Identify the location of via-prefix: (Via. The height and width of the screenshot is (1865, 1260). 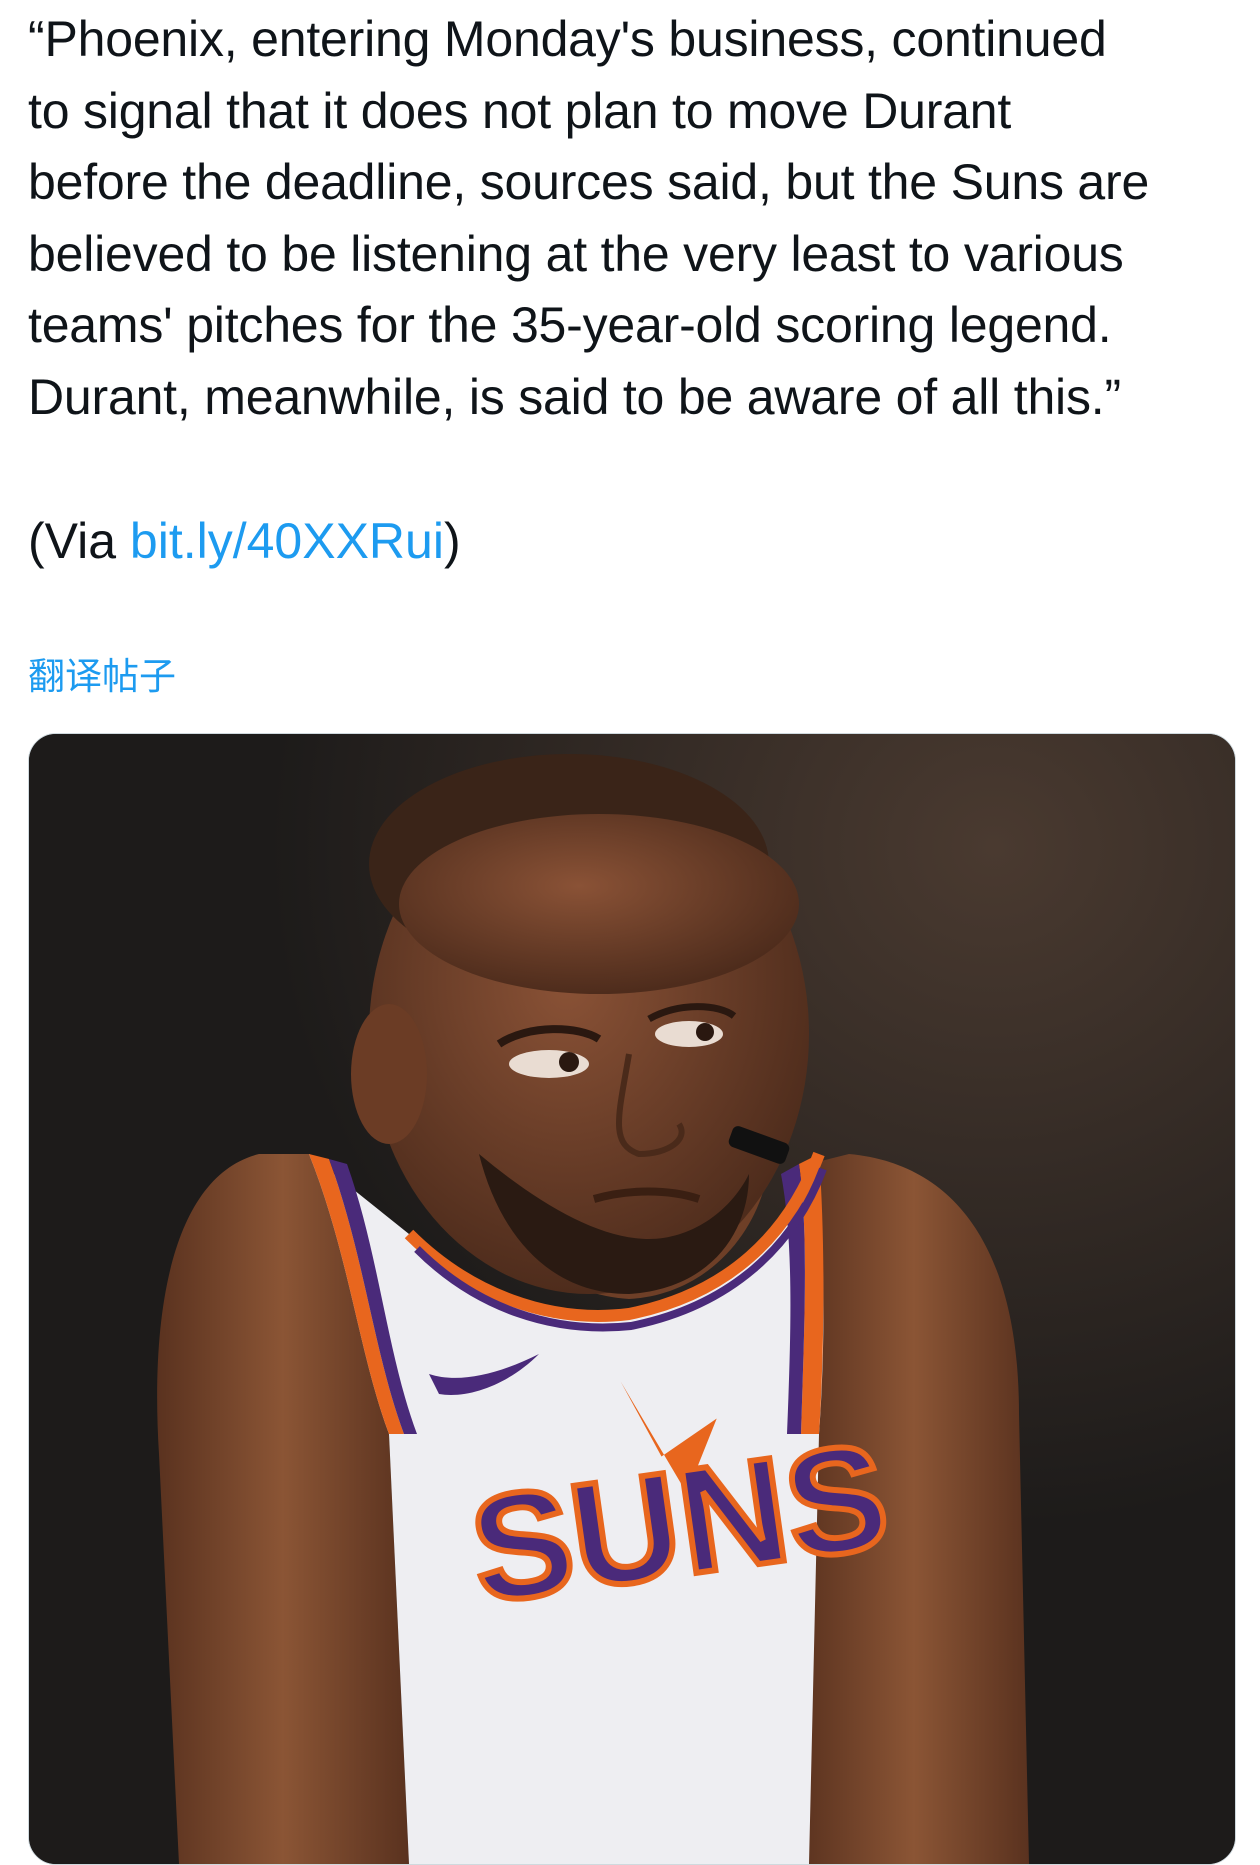
(79, 541).